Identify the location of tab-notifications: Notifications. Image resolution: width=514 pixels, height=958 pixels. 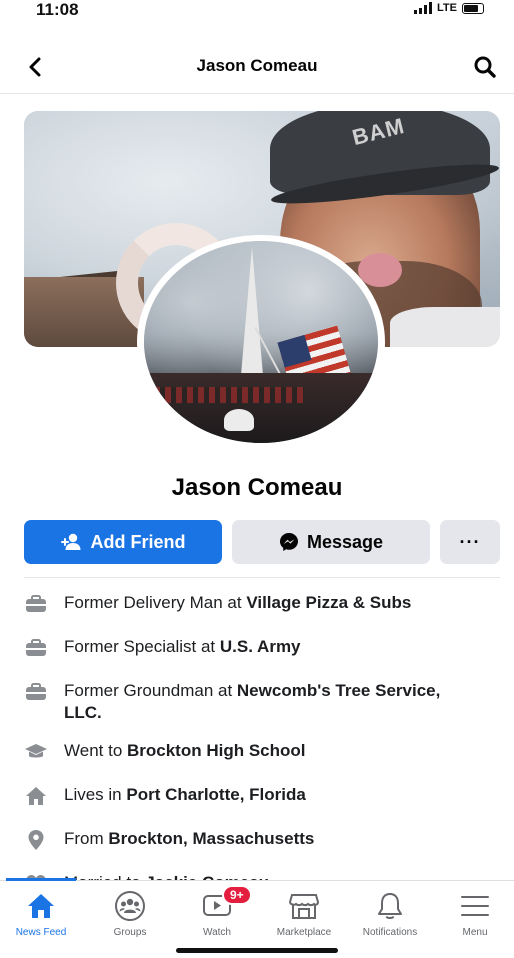
(390, 913).